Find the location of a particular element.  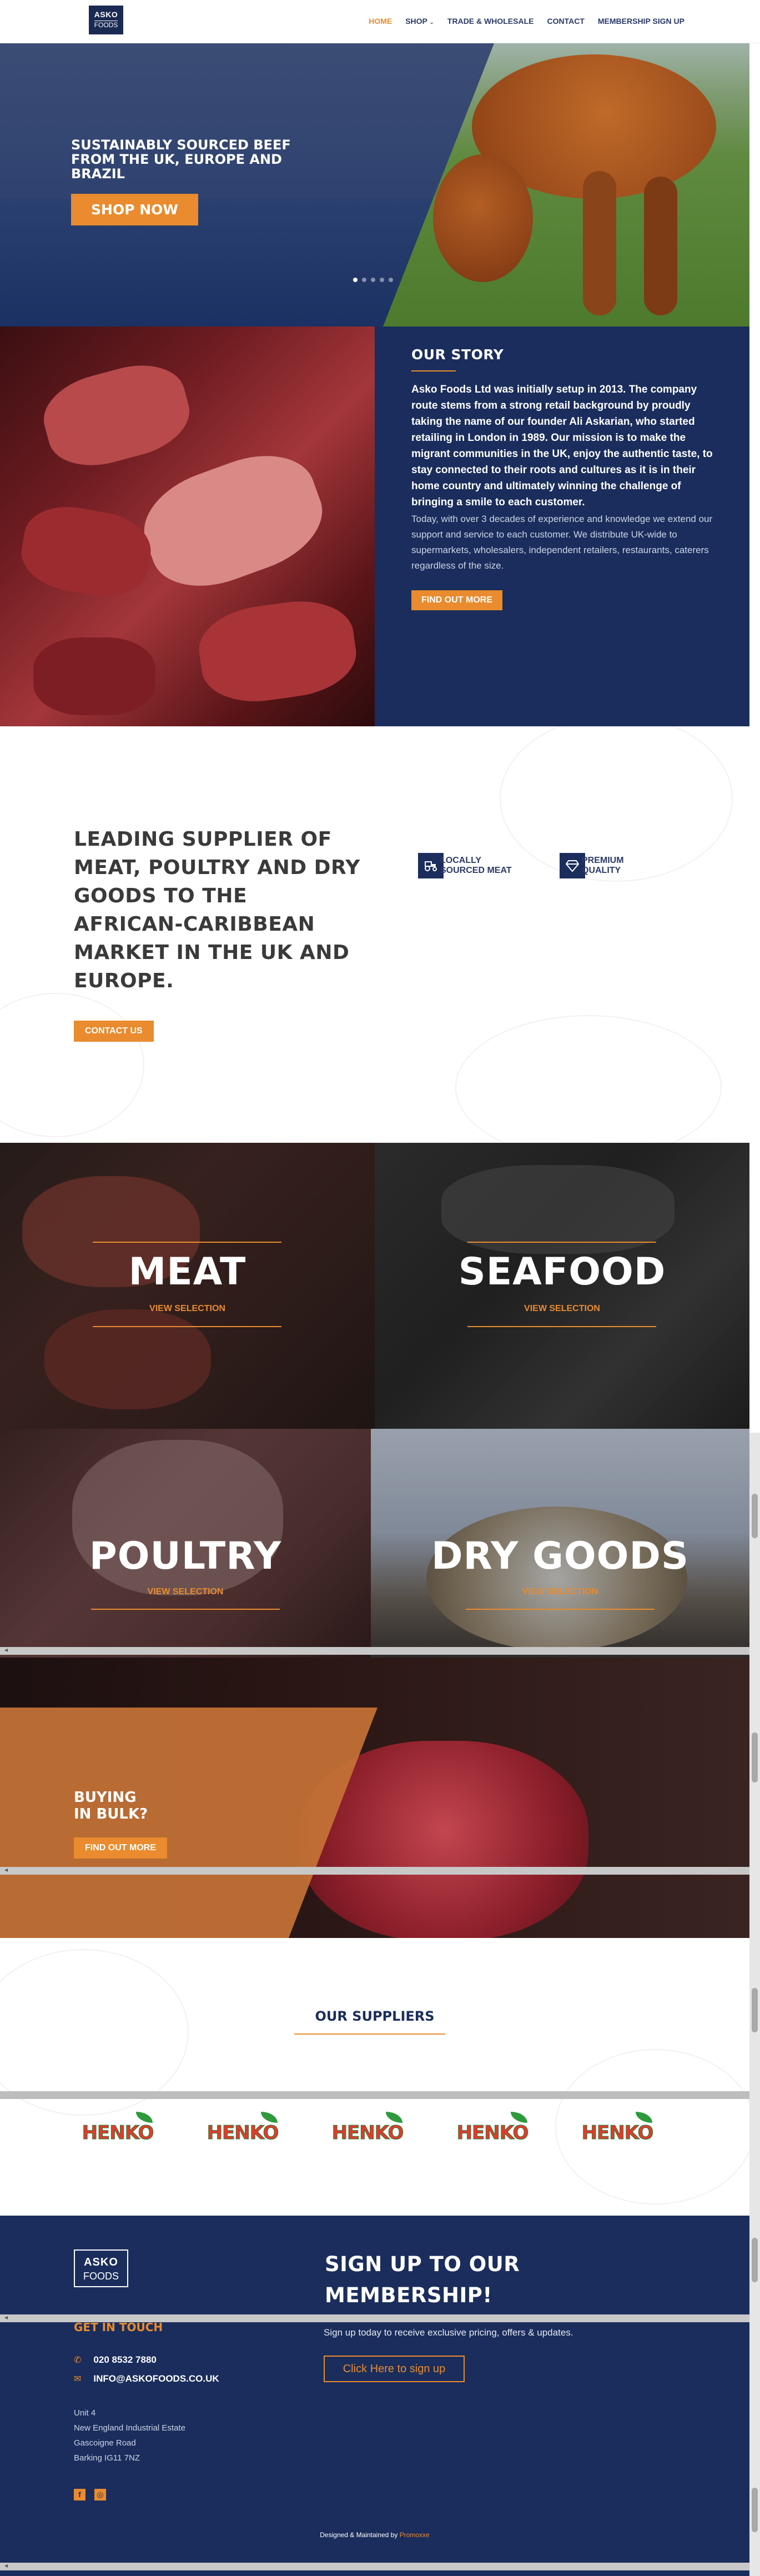

bulk-find-out-more-button: FIND OUT MORE is located at coordinates (120, 1848).